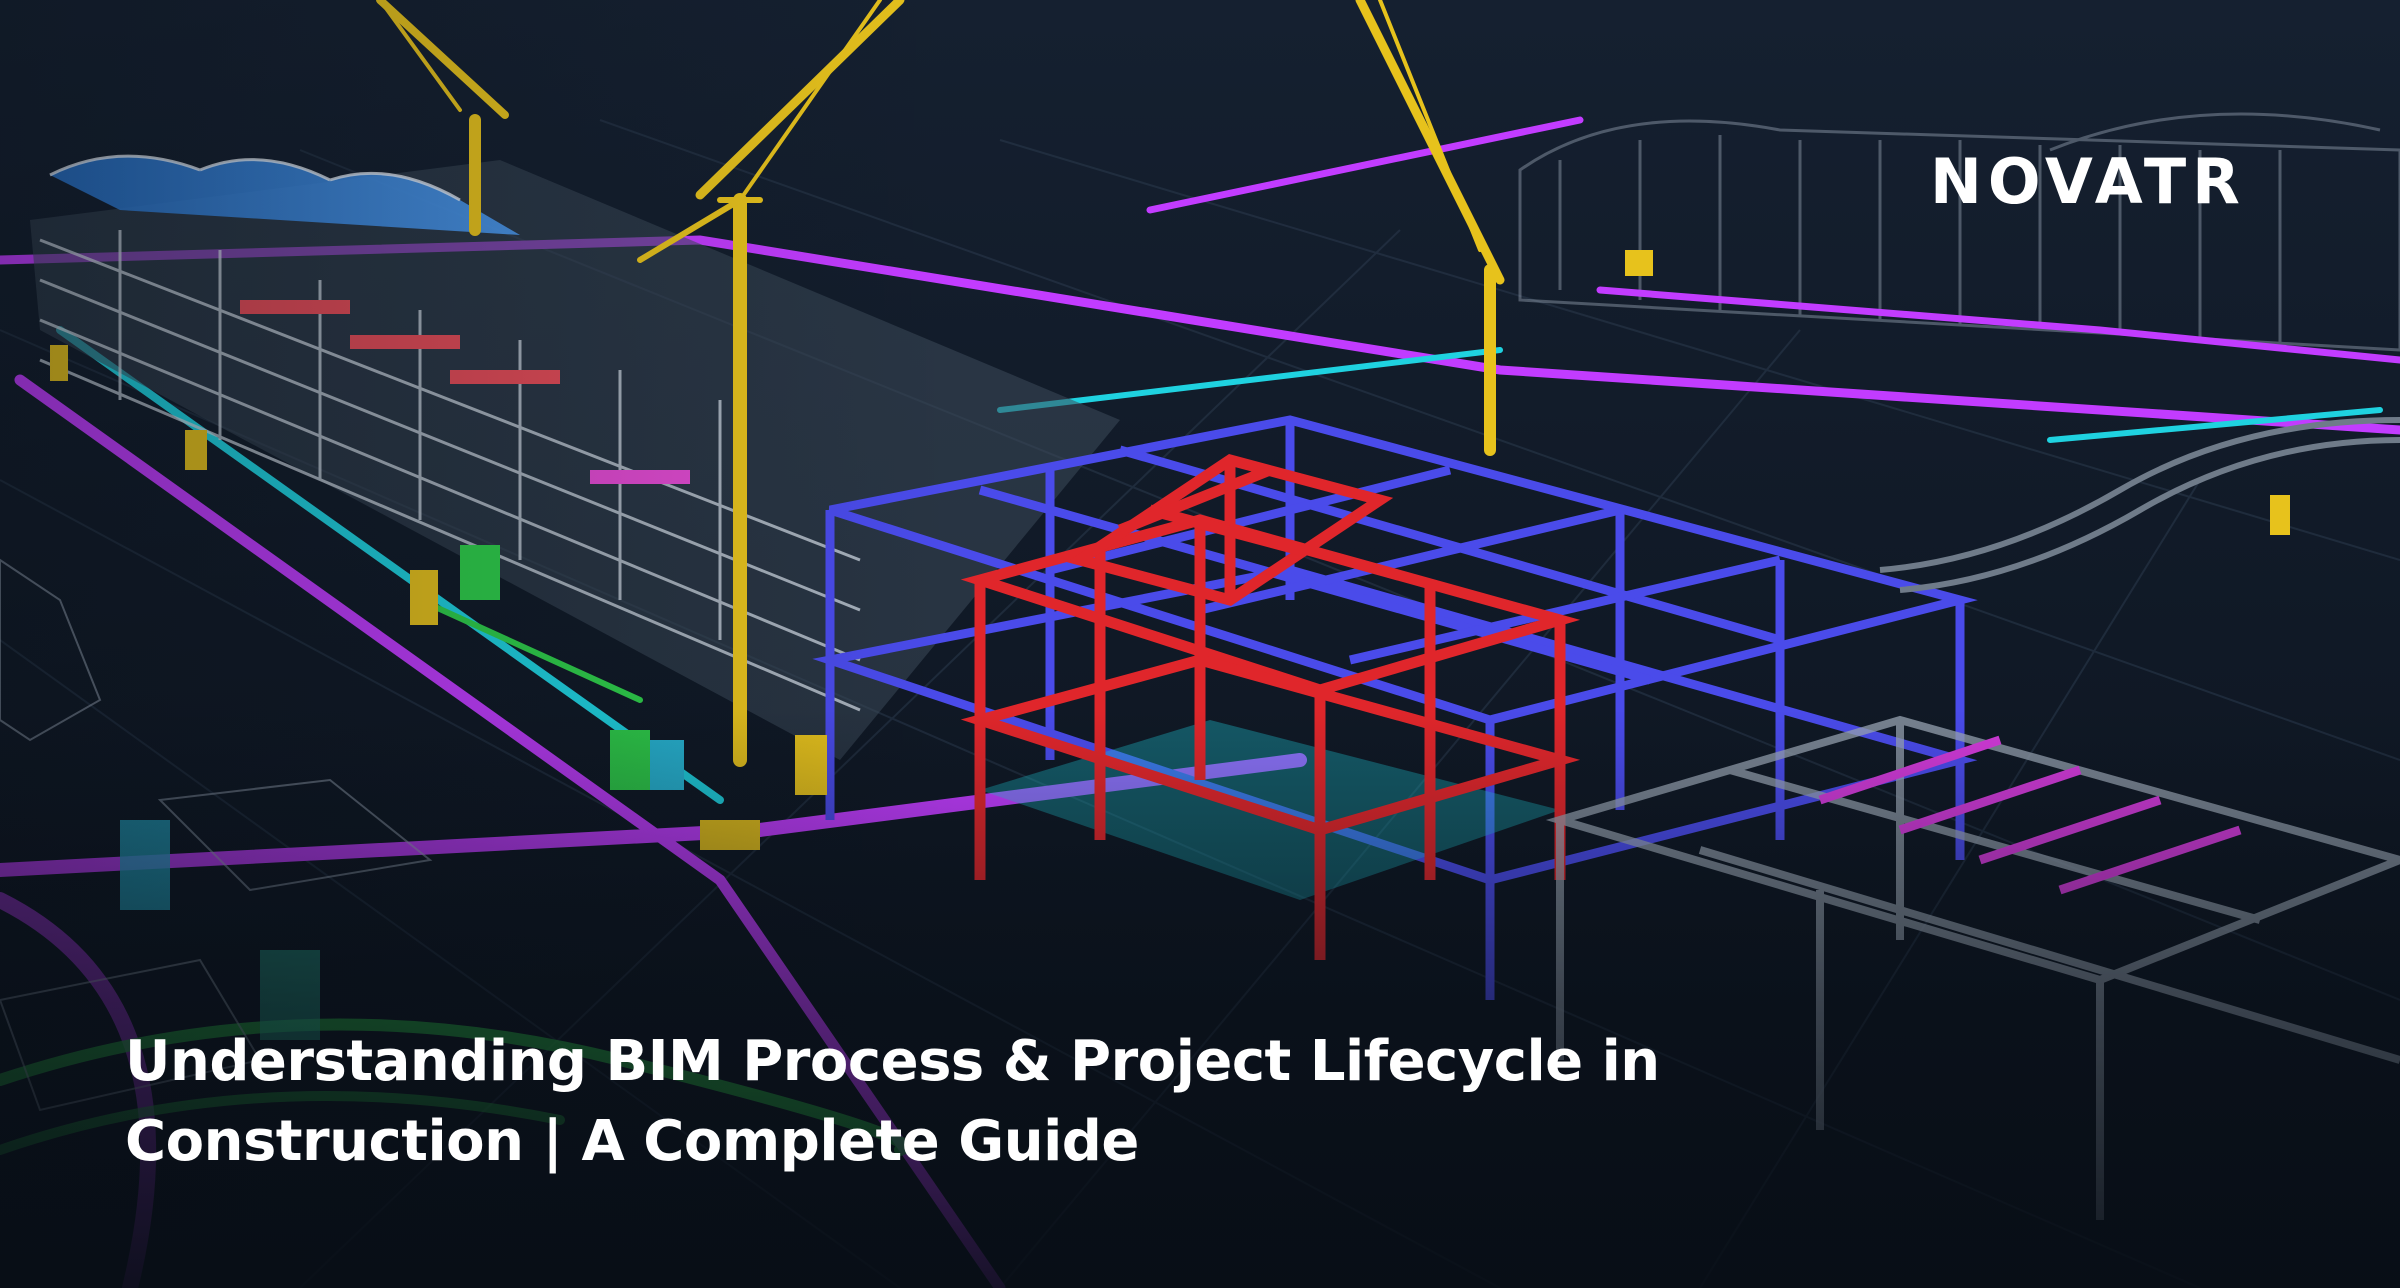 This screenshot has height=1288, width=2400. What do you see at coordinates (2088, 181) in the screenshot?
I see `novatr-logo: NOVATR` at bounding box center [2088, 181].